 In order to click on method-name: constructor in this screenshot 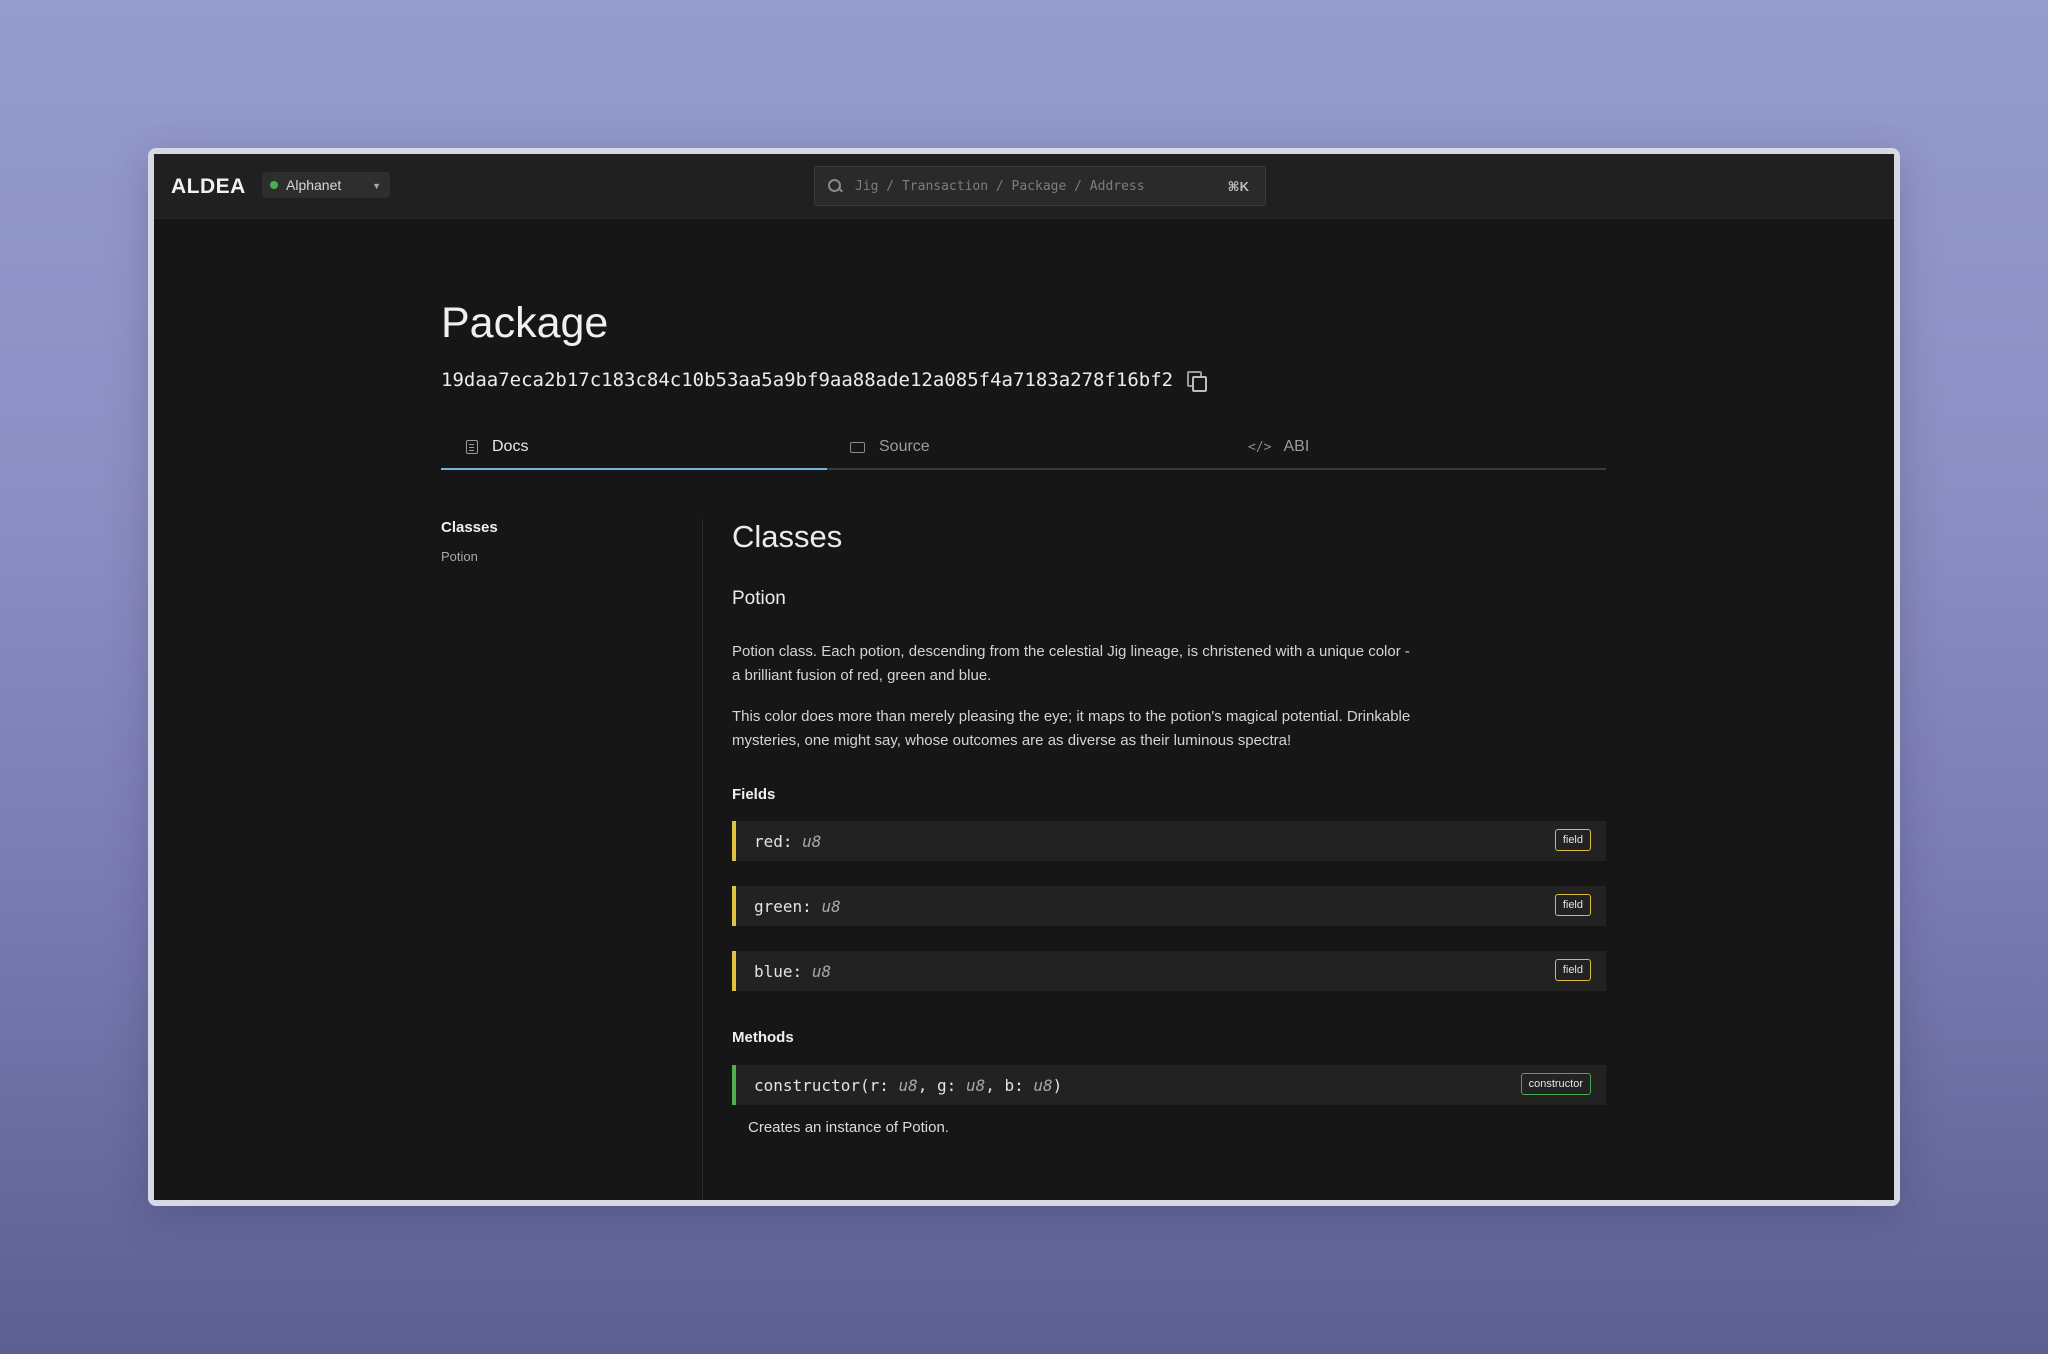, I will do `click(807, 1085)`.